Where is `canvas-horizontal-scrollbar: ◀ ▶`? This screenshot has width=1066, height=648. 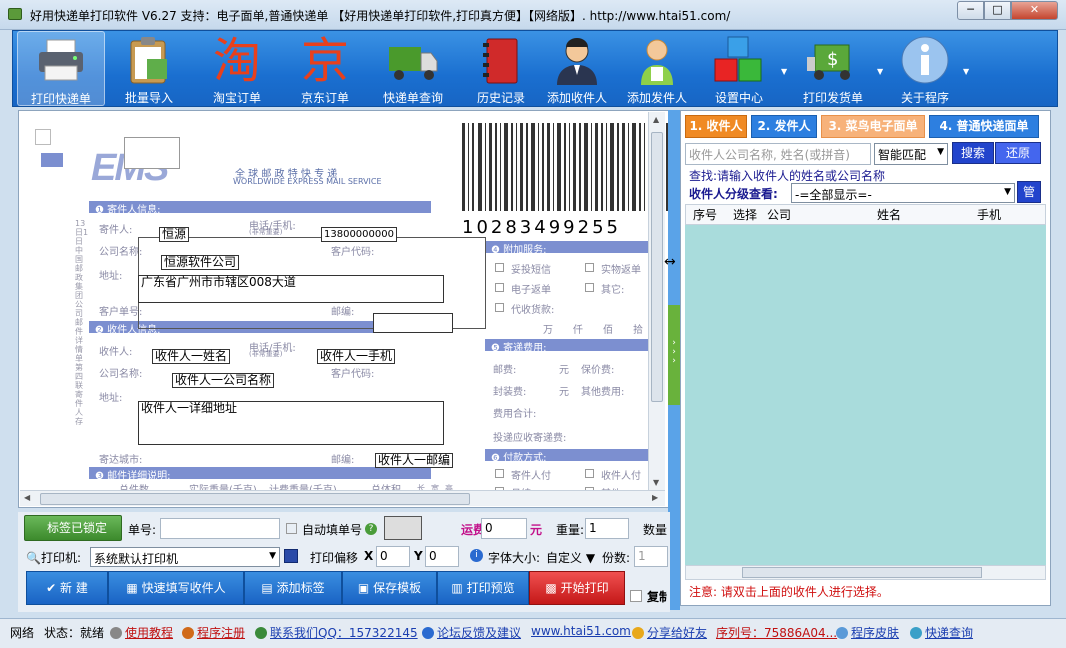 canvas-horizontal-scrollbar: ◀ ▶ is located at coordinates (342, 498).